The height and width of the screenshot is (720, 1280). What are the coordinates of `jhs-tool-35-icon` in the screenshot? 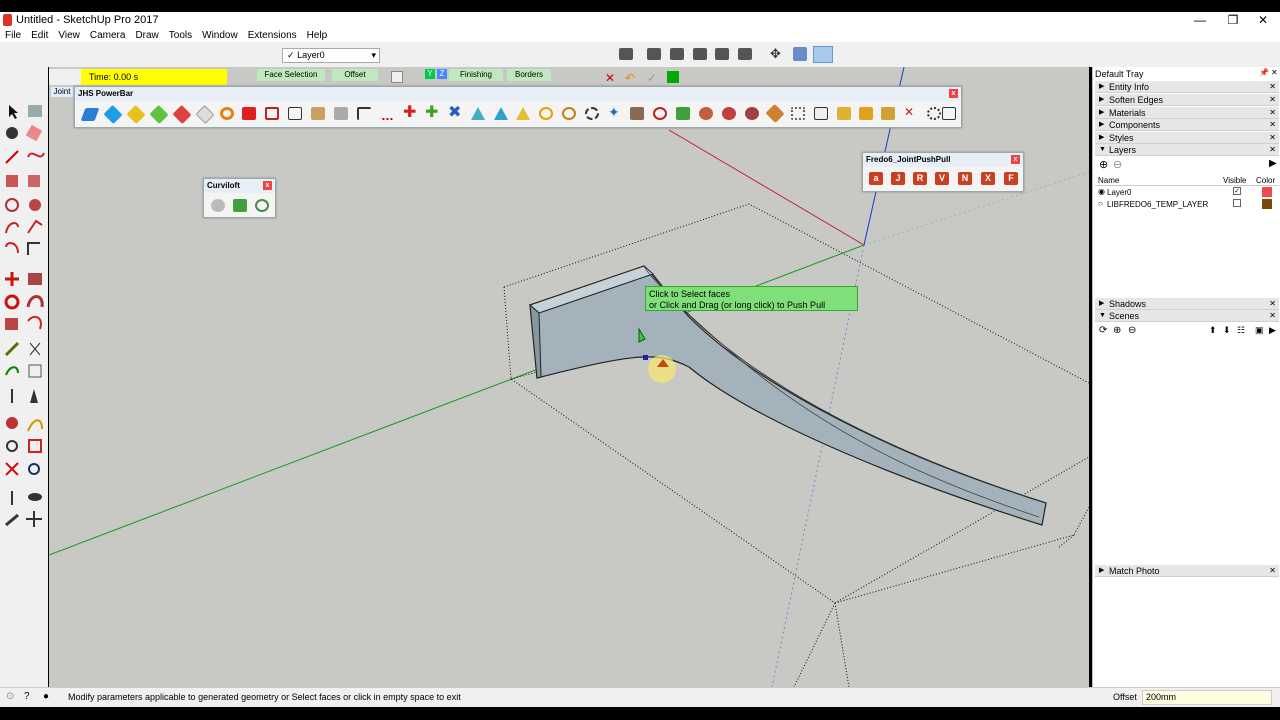 It's located at (844, 113).